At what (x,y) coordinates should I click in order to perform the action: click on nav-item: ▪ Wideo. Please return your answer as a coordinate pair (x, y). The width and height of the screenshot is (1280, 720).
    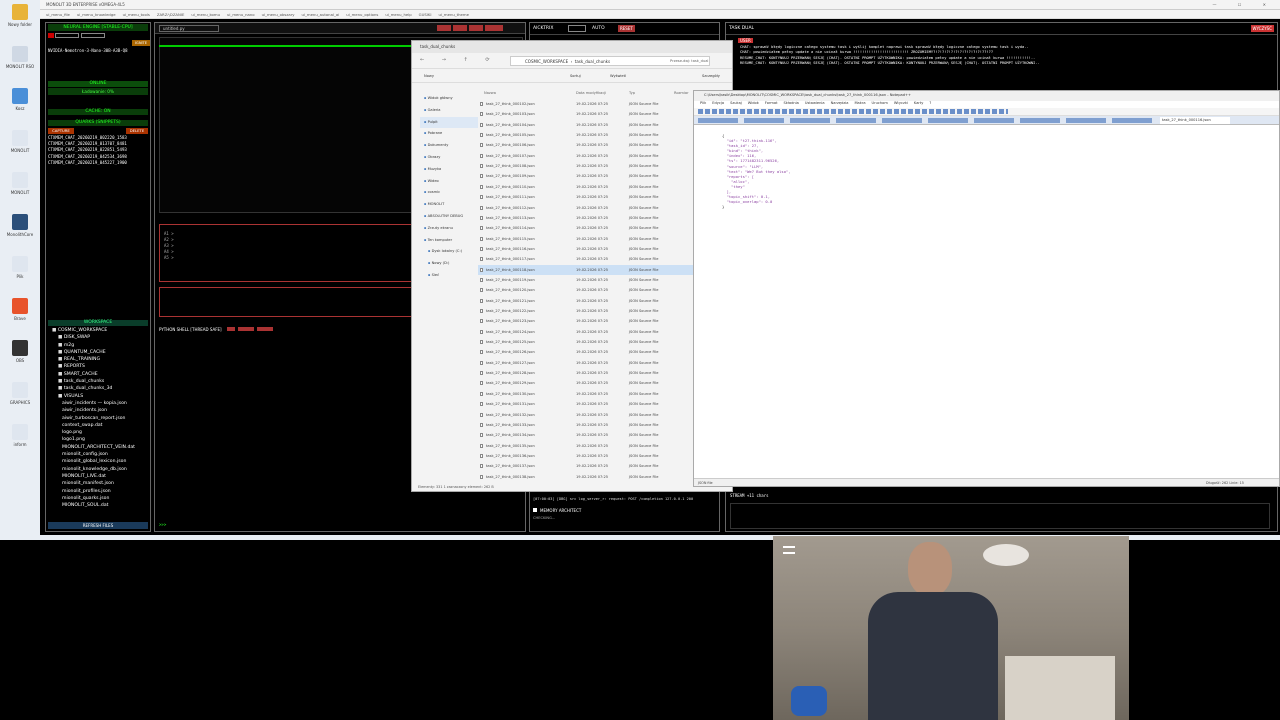
    Looking at the image, I should click on (449, 182).